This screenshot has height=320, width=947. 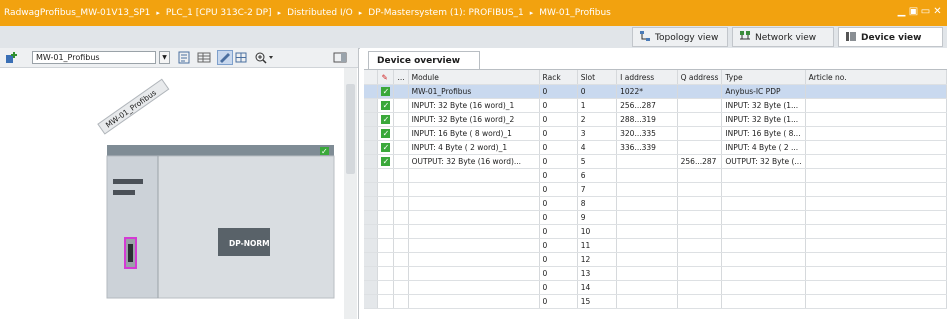 I want to click on device-select: MW-01_Profibus, so click(x=94, y=57).